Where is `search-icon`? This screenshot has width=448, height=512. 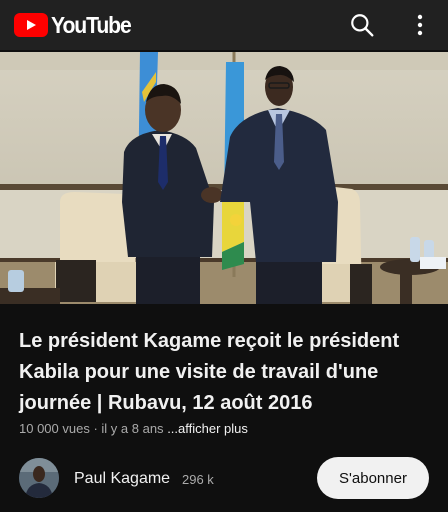
search-icon is located at coordinates (362, 25).